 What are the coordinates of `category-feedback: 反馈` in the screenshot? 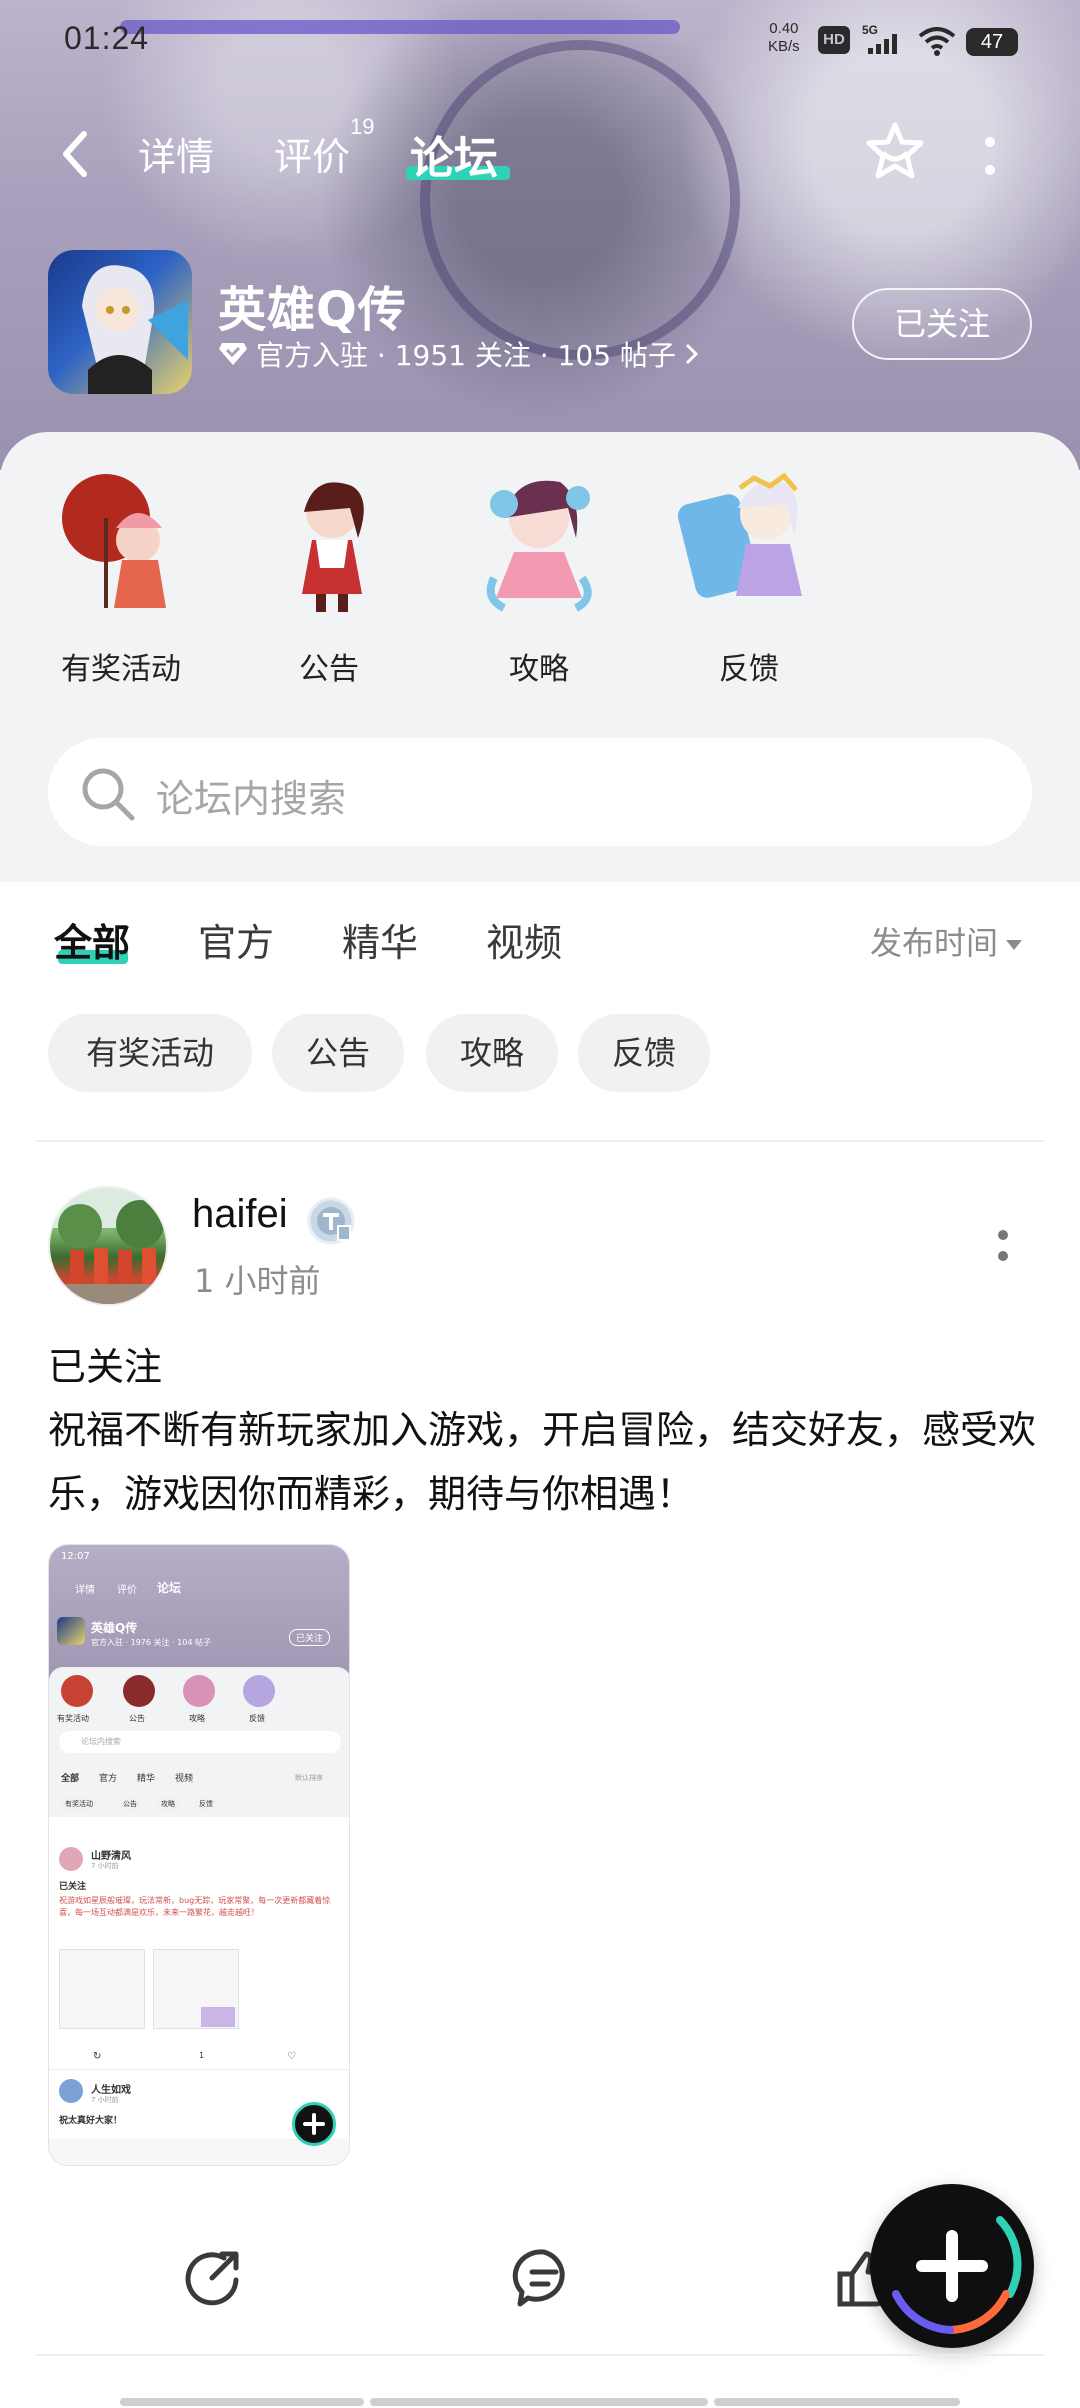 It's located at (749, 578).